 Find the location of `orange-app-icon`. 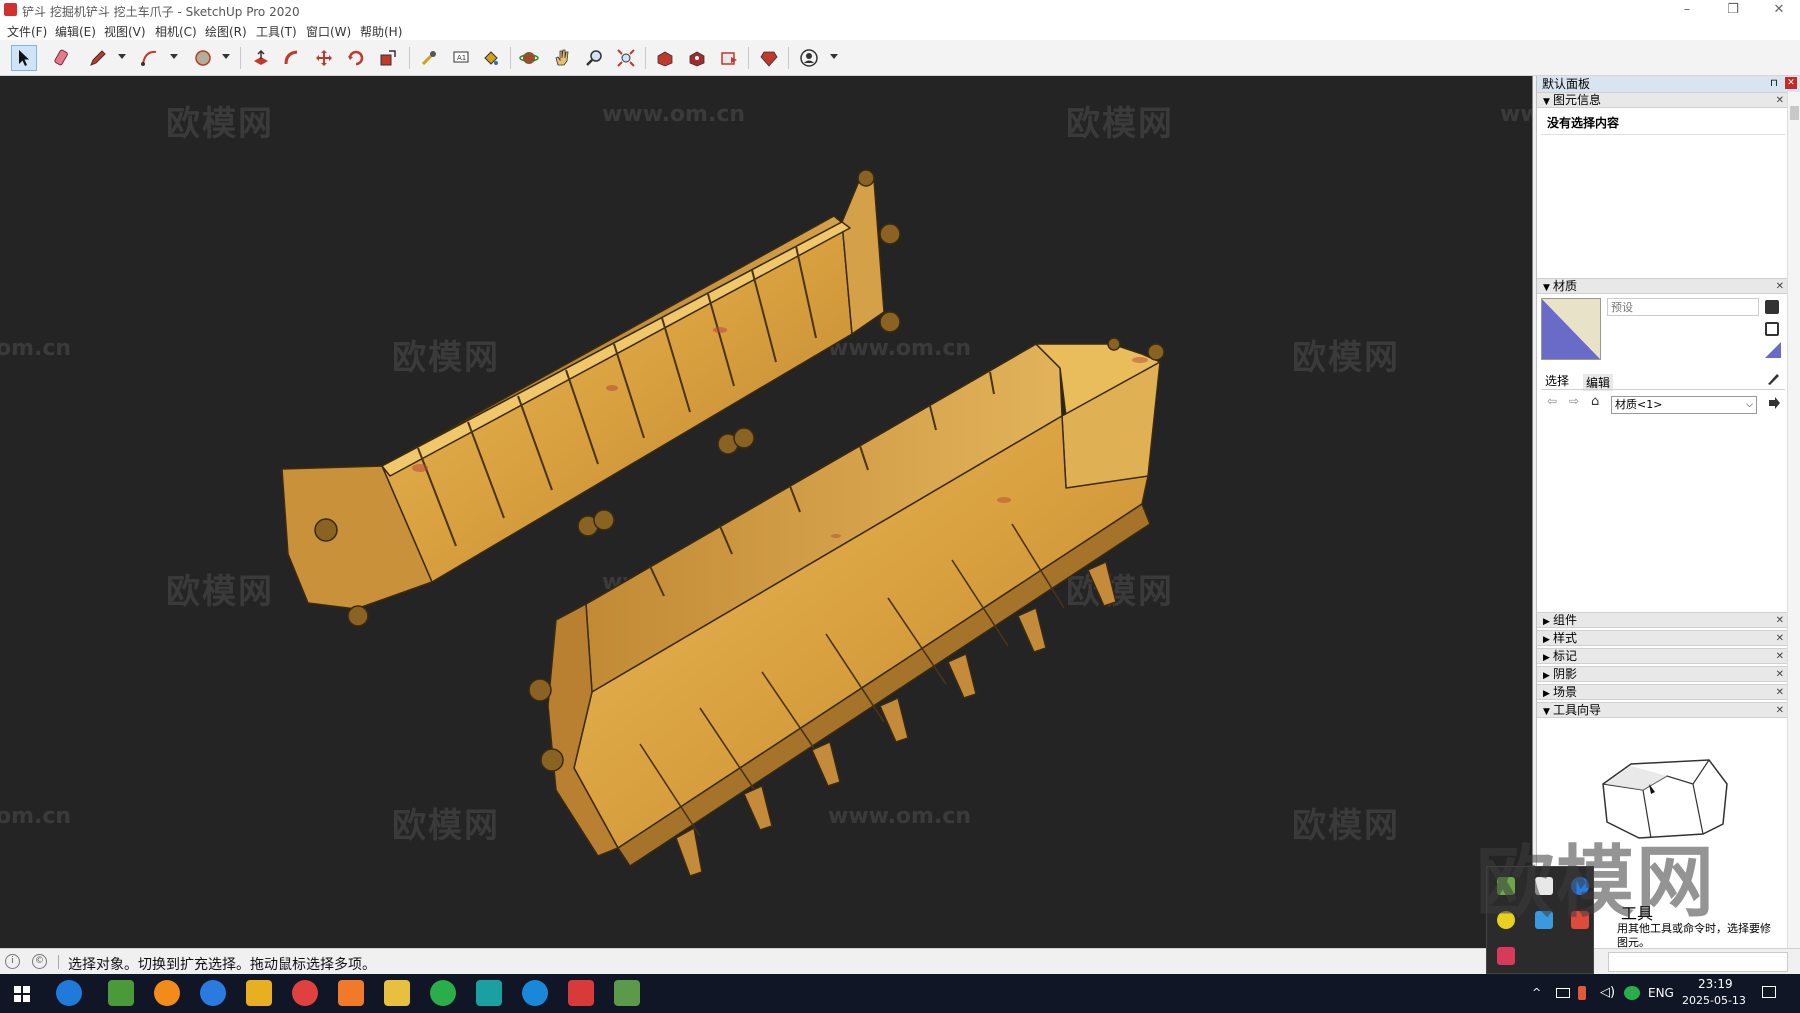

orange-app-icon is located at coordinates (351, 993).